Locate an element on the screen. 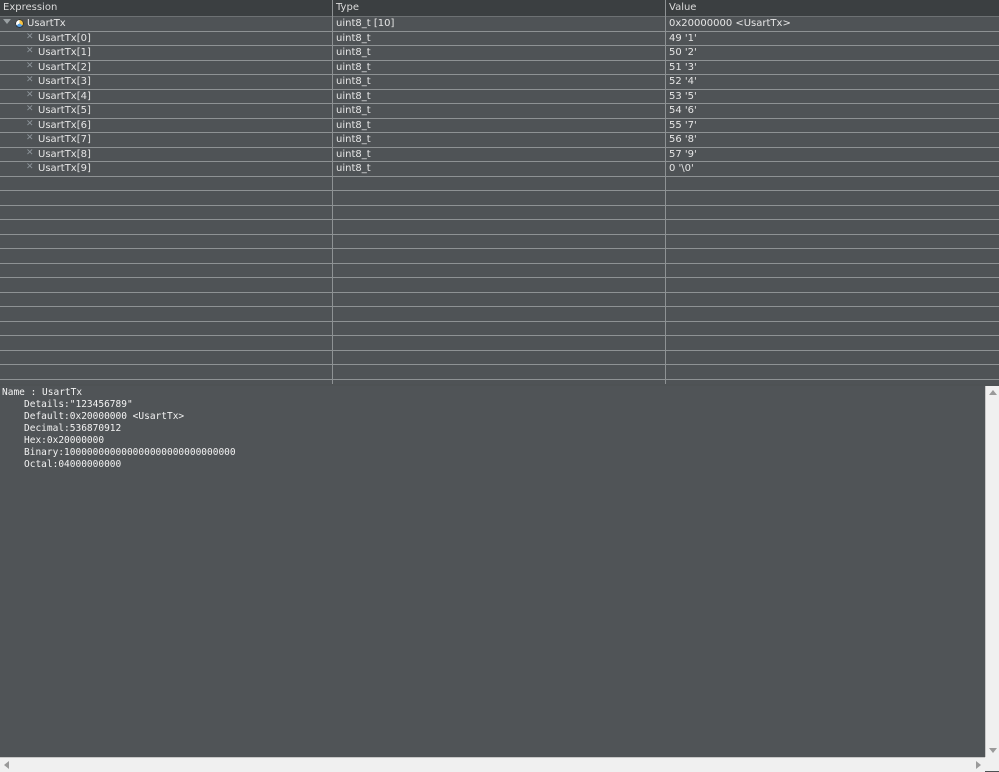  value-cell: 0 '\0' is located at coordinates (681, 168).